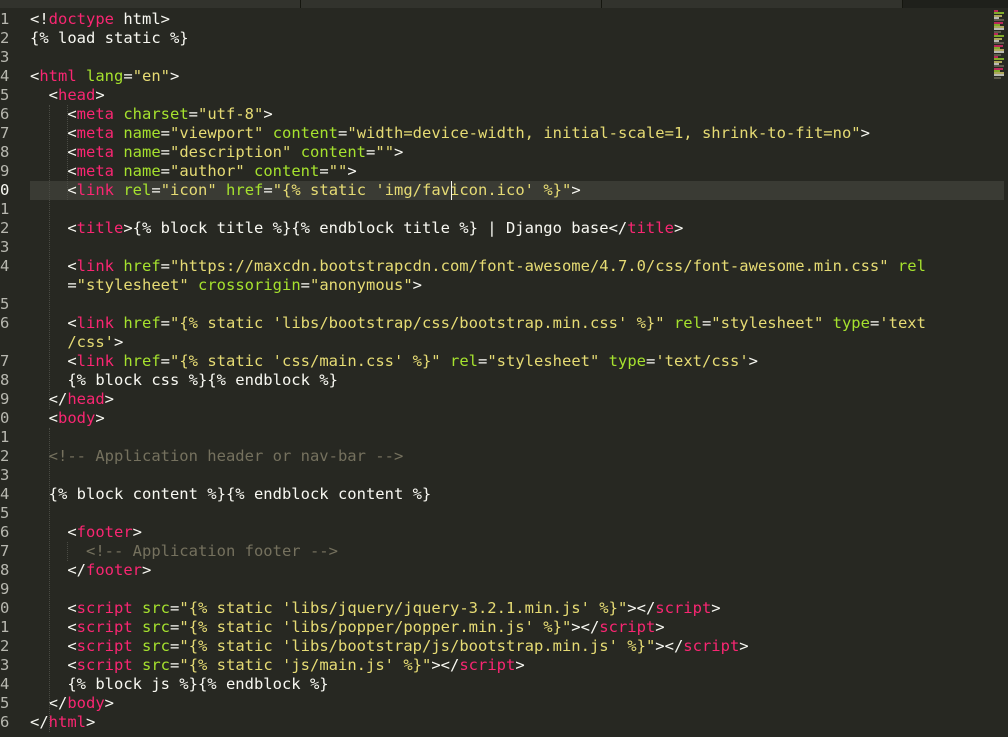 This screenshot has height=737, width=1008. I want to click on code-token: <!-- Application header or nav-bar -->, so click(217, 456).